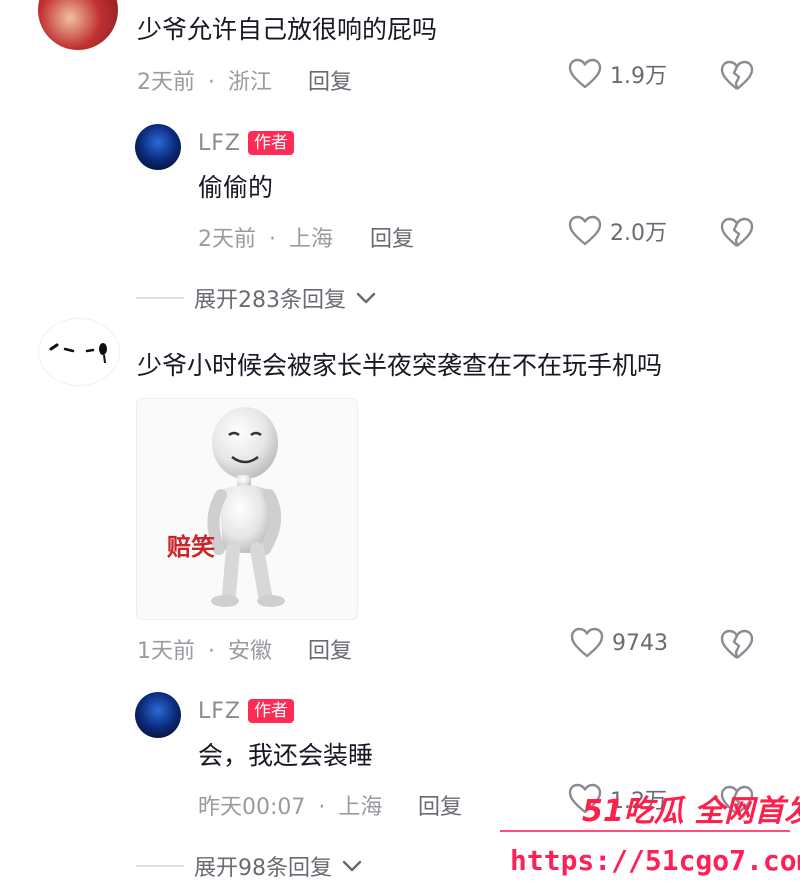  I want to click on comment-text: 少爷小时候会被家长半夜突袭查在不在玩手机吗, so click(400, 365).